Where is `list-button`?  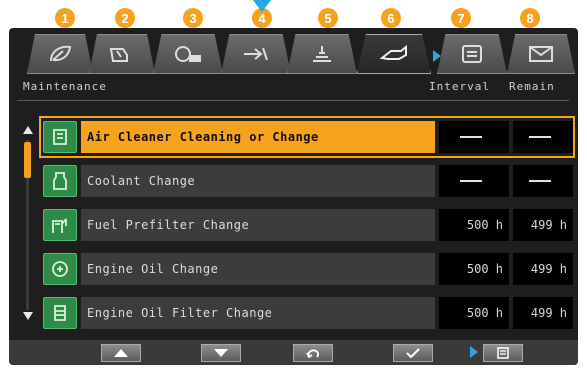 list-button is located at coordinates (503, 353).